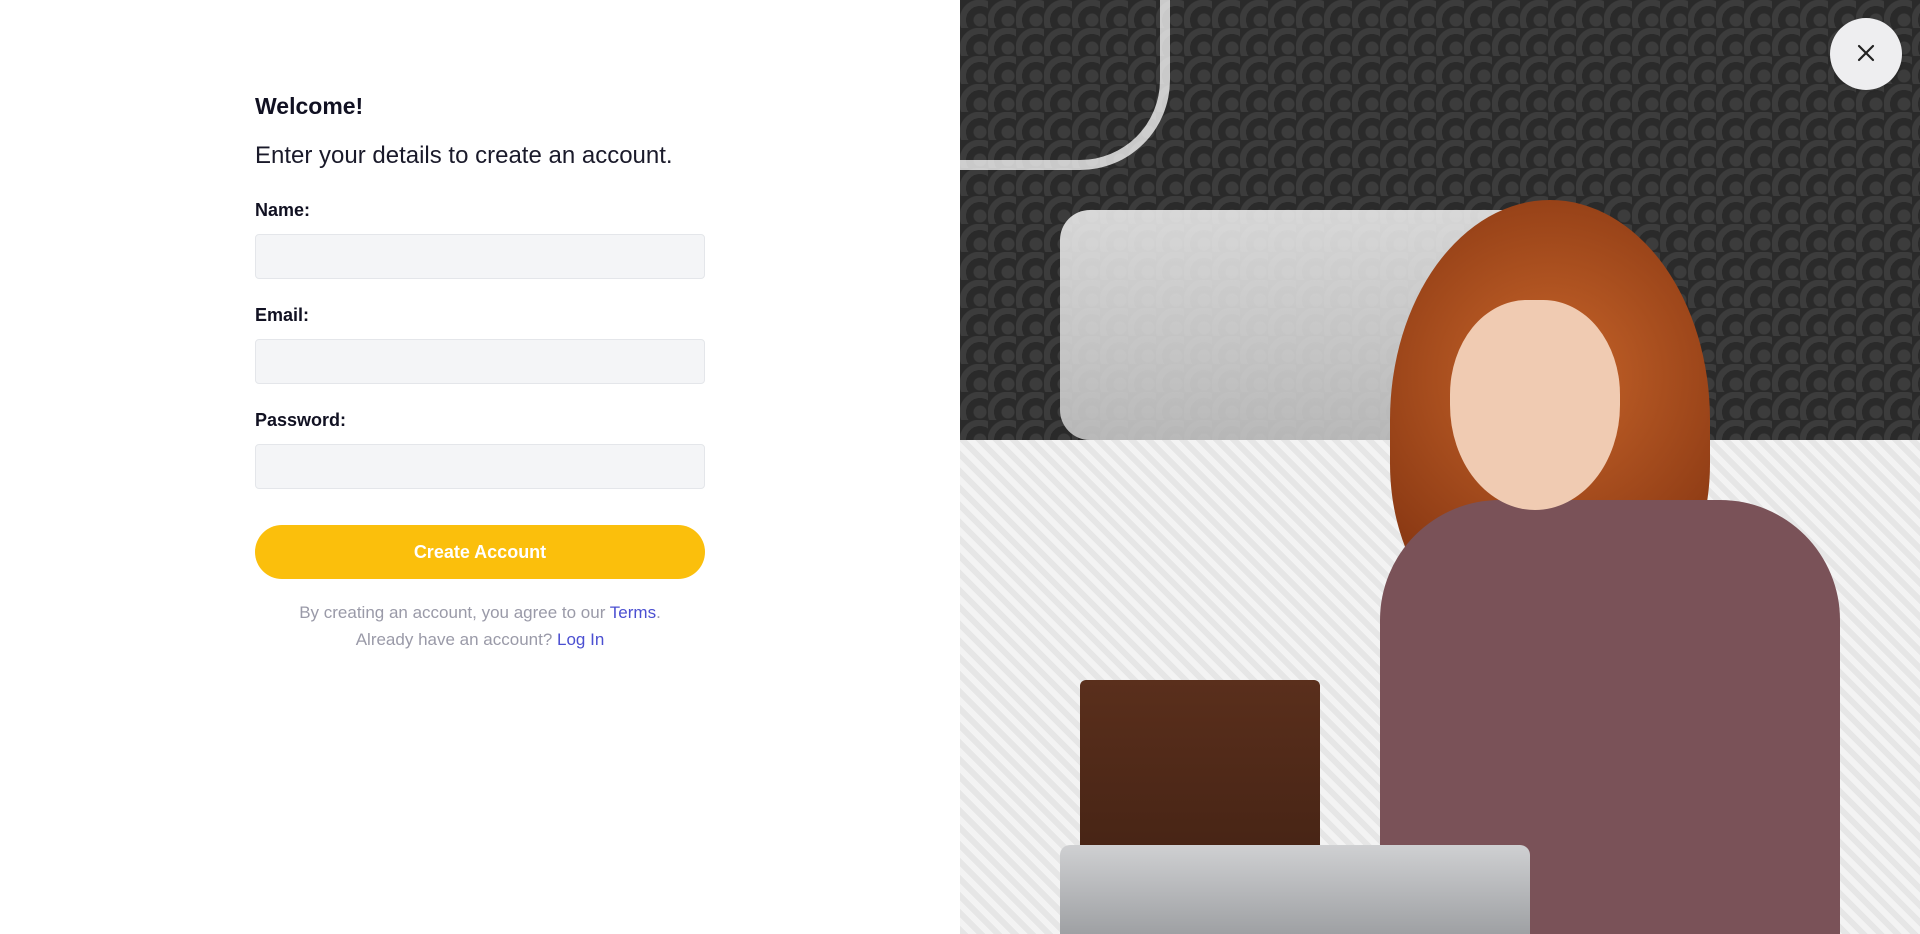  What do you see at coordinates (1535, 405) in the screenshot?
I see `photo-person-face` at bounding box center [1535, 405].